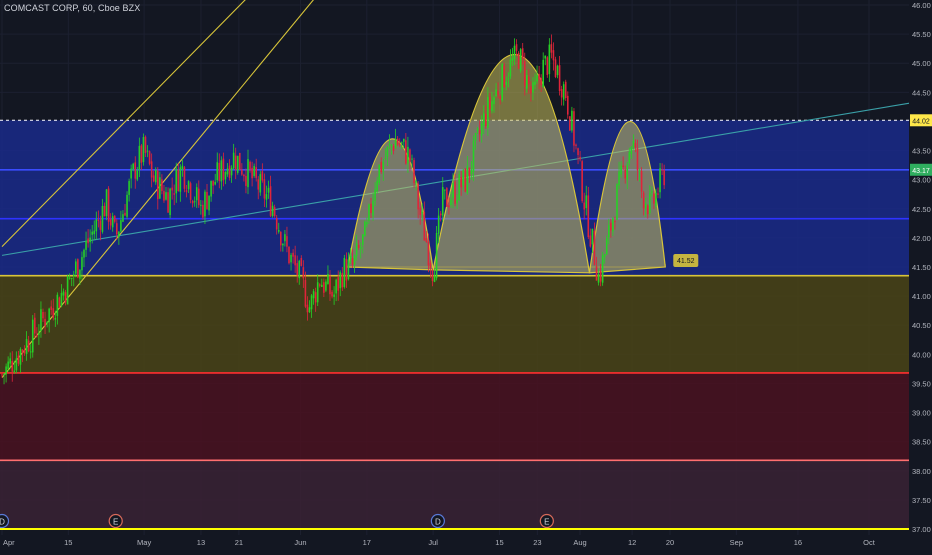 The width and height of the screenshot is (932, 555). I want to click on price-label-last: 43.17, so click(921, 169).